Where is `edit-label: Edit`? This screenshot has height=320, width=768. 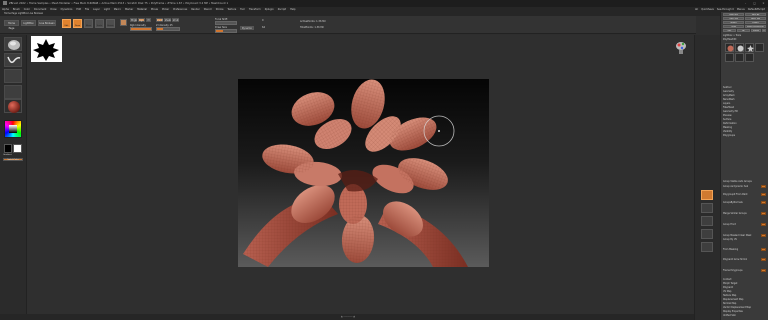 edit-label: Edit is located at coordinates (66, 26).